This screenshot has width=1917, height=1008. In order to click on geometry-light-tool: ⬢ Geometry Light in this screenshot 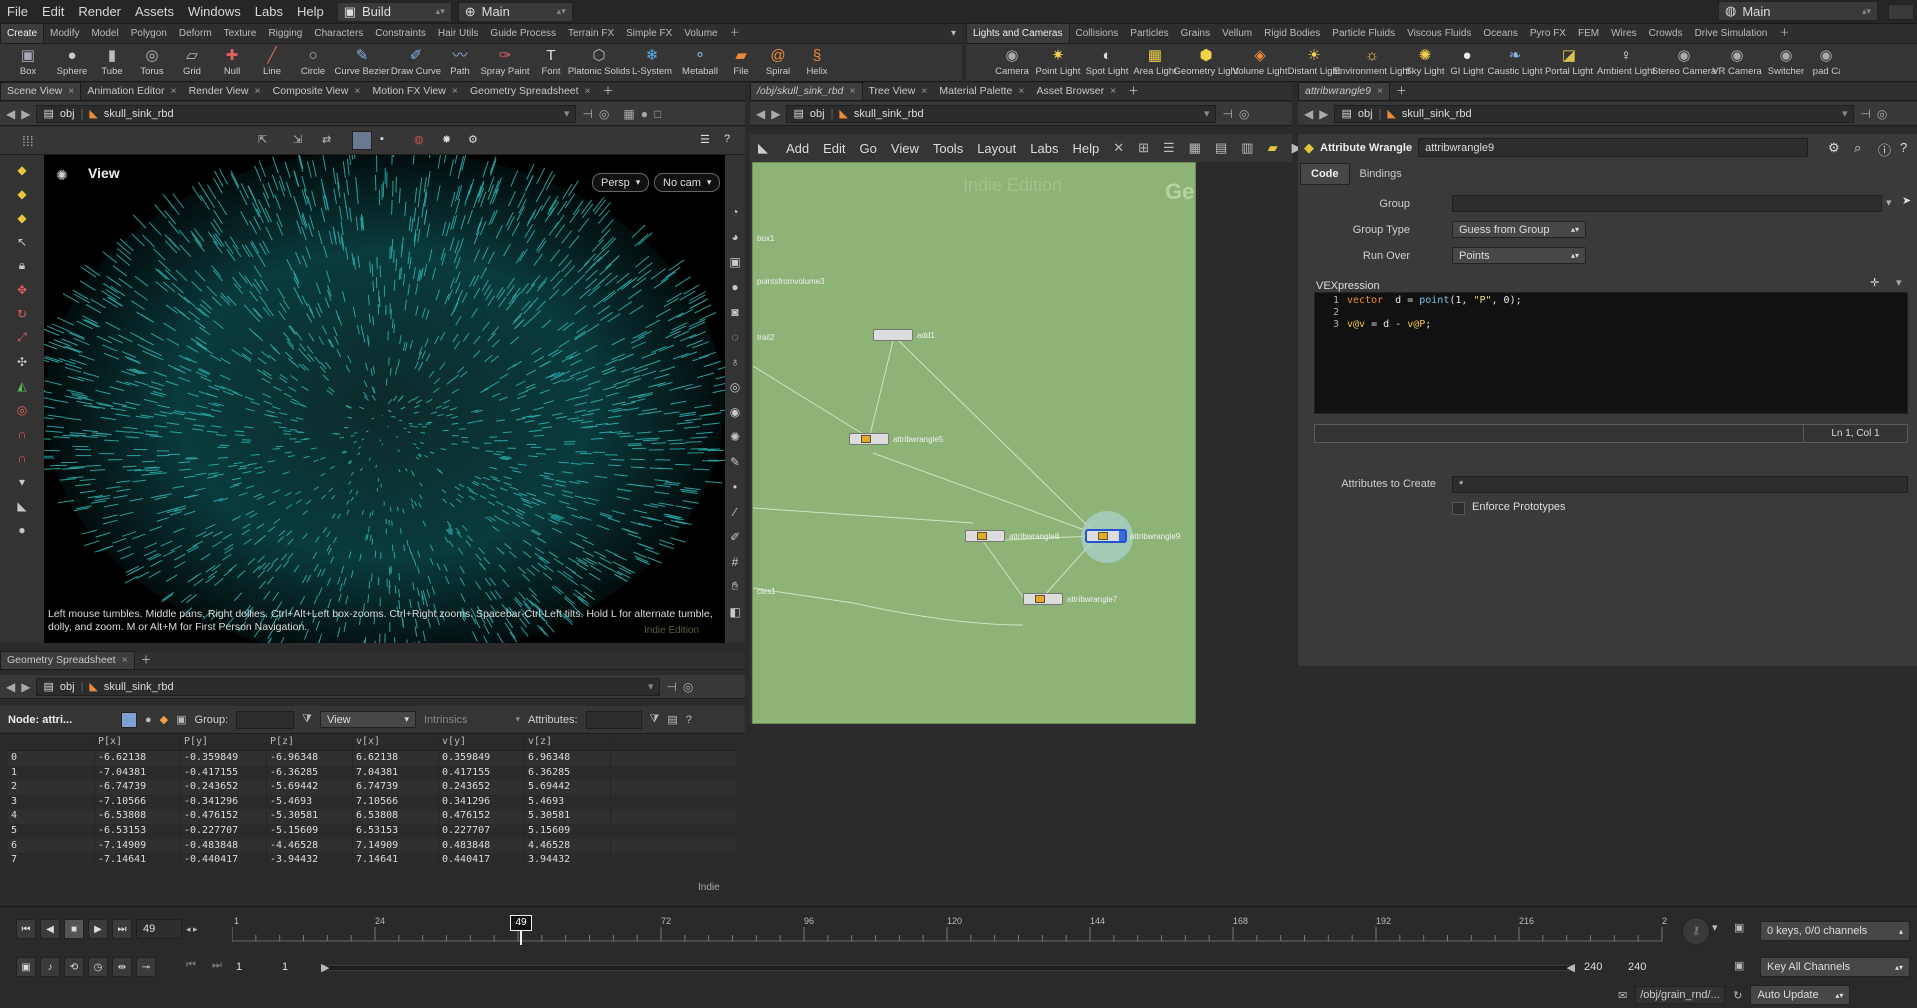, I will do `click(1206, 63)`.